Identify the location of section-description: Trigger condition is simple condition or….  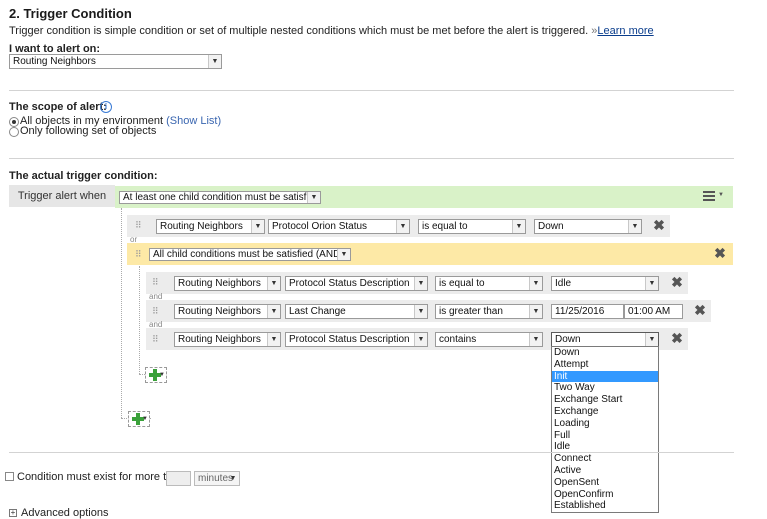
(331, 31).